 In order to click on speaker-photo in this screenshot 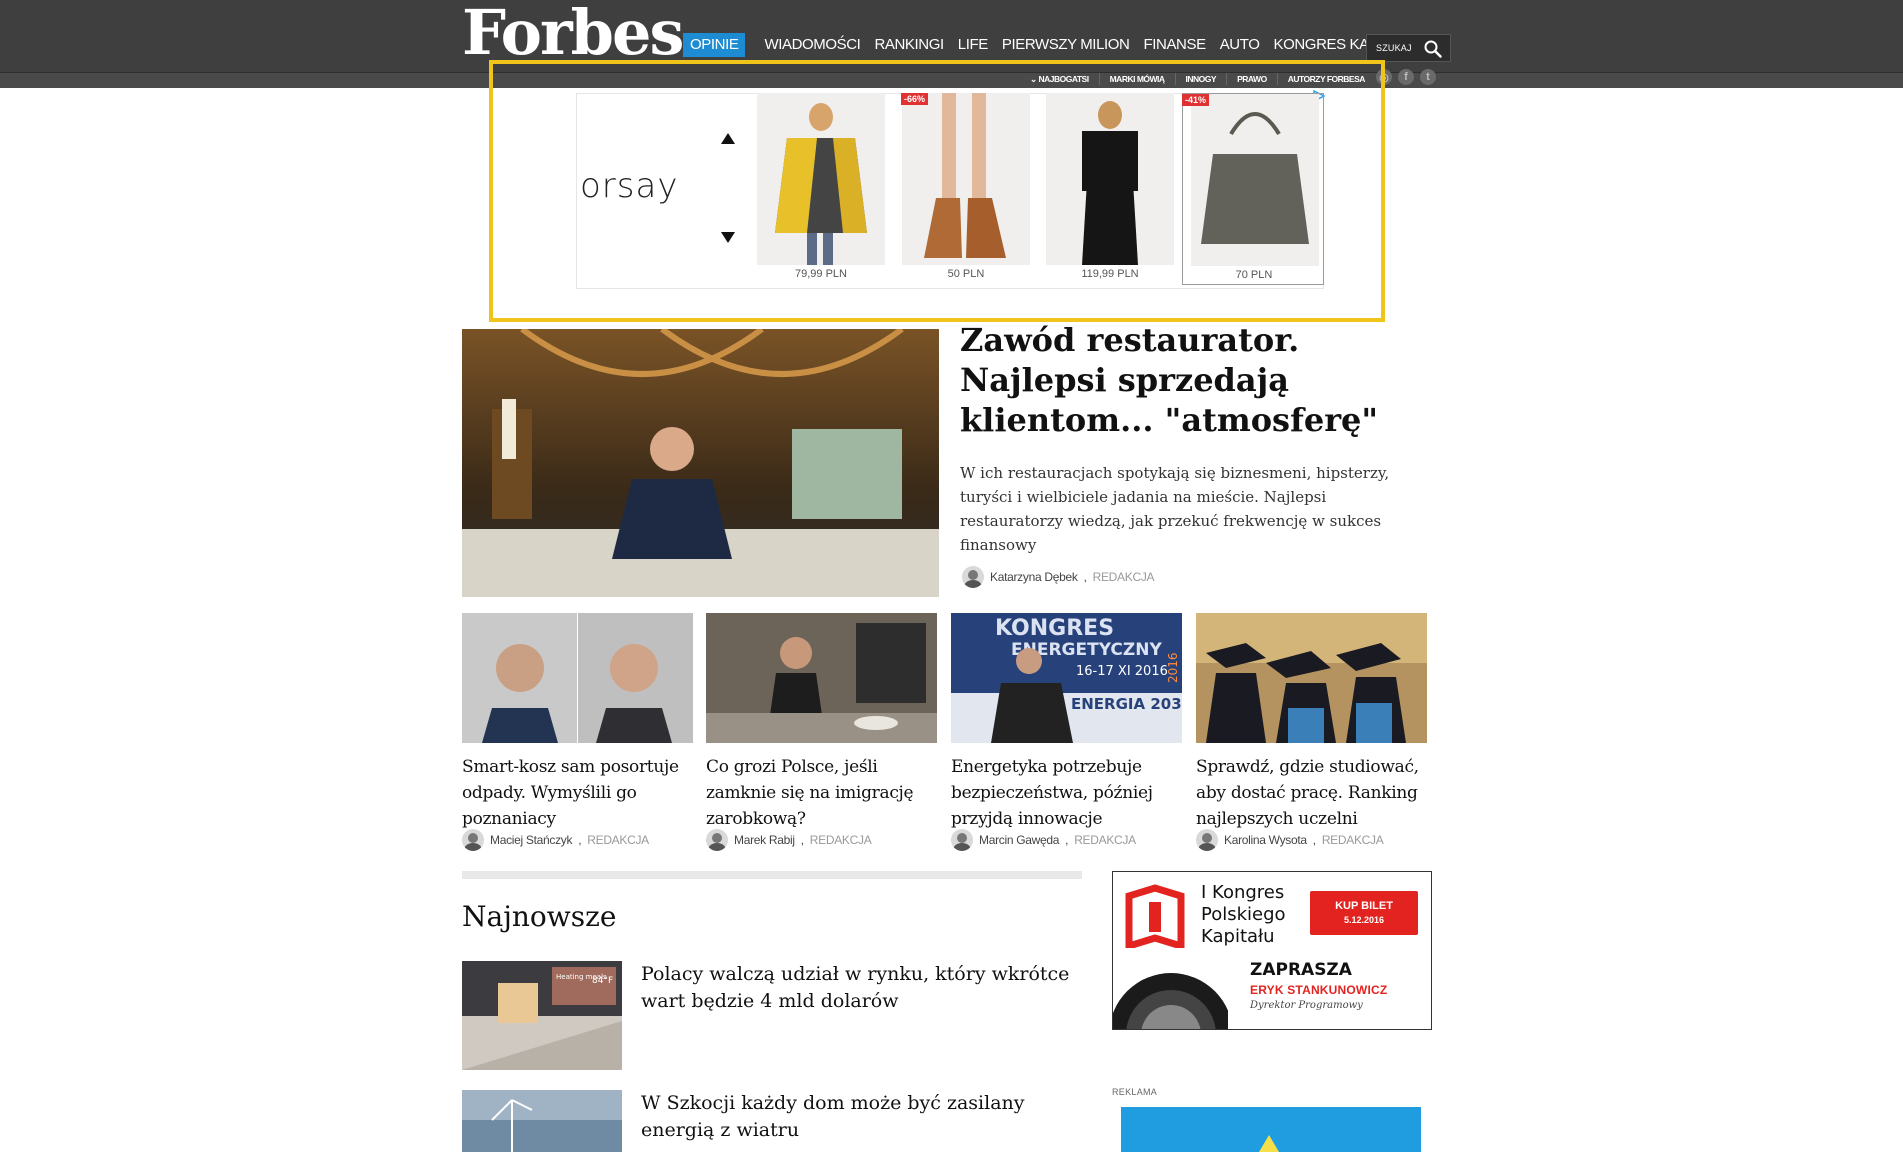, I will do `click(1170, 1001)`.